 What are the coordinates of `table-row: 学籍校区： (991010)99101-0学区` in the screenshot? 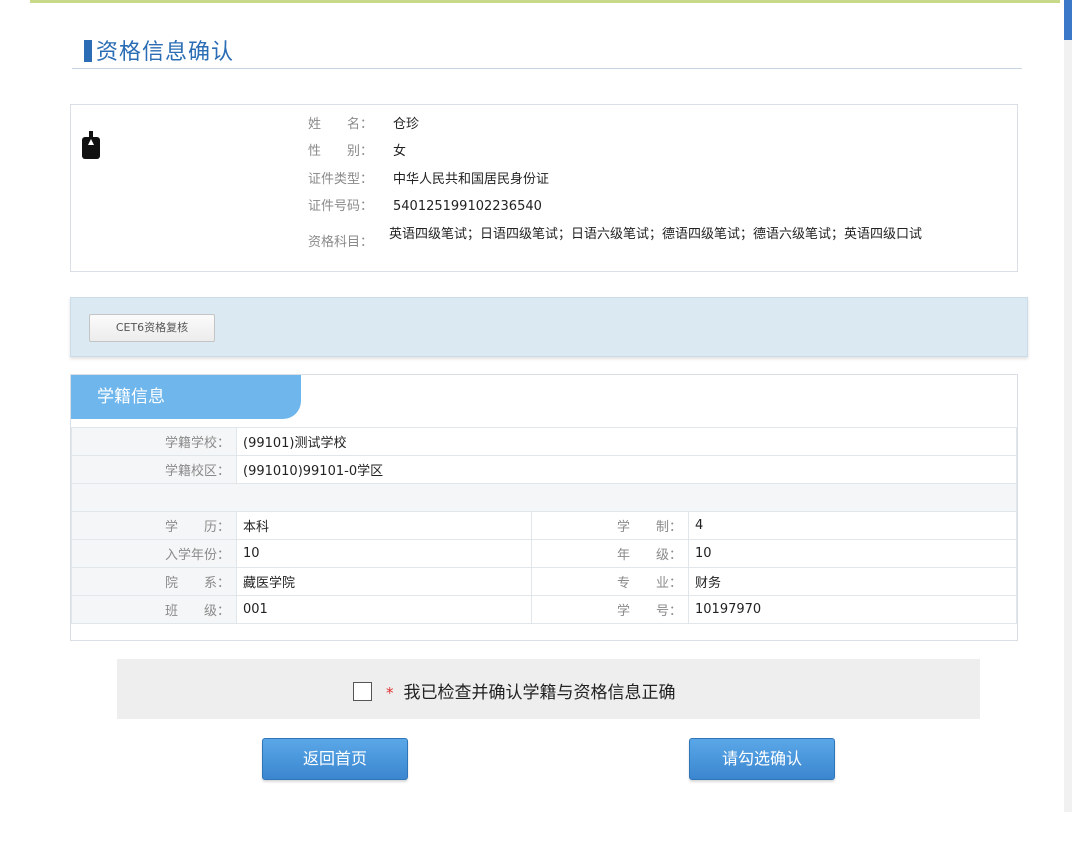 It's located at (544, 469).